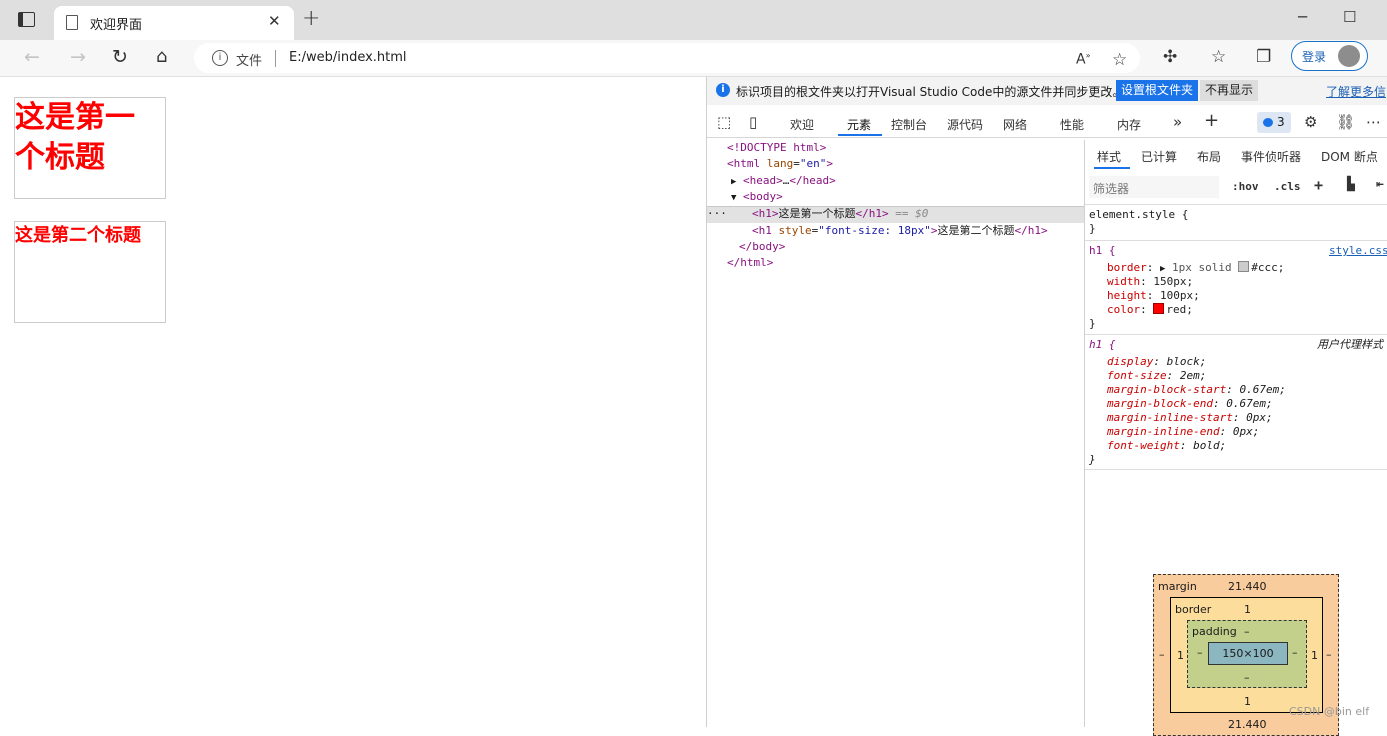  What do you see at coordinates (912, 213) in the screenshot?
I see `selected-marker: == $0` at bounding box center [912, 213].